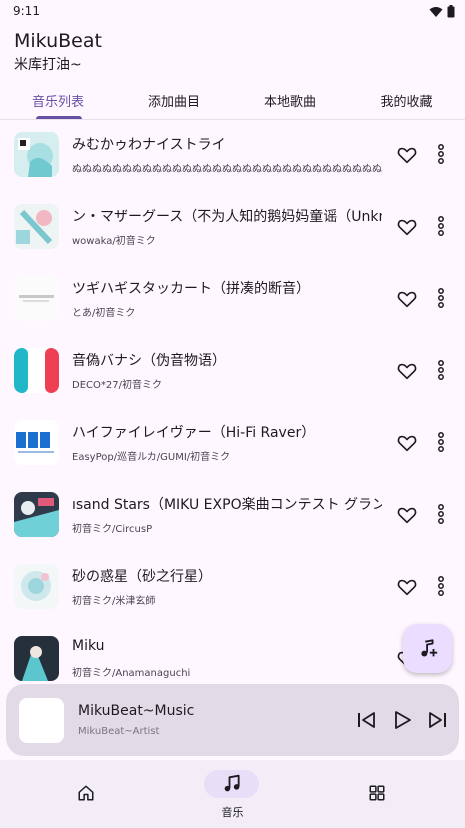 The image size is (465, 828). I want to click on app-title: MikuBeat, so click(58, 41).